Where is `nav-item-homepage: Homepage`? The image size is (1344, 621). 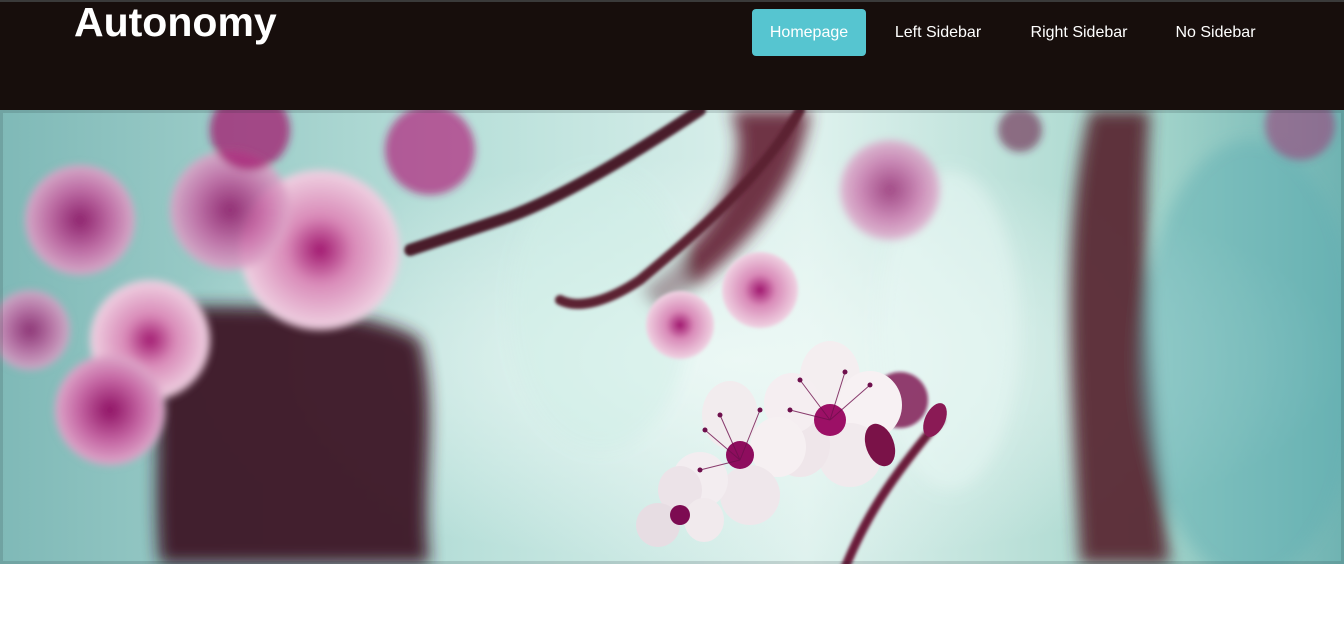
nav-item-homepage: Homepage is located at coordinates (809, 32).